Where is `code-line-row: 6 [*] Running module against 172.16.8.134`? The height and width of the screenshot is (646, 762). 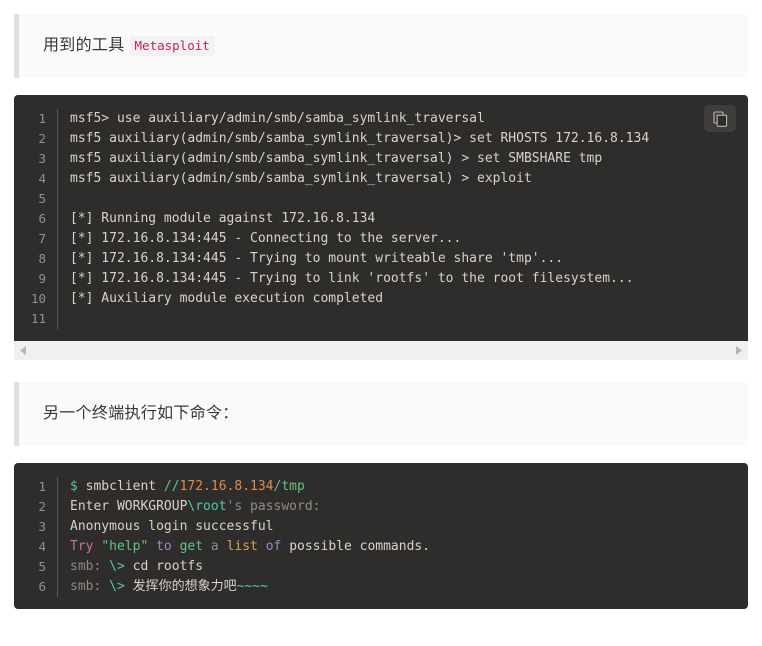 code-line-row: 6 [*] Running module against 172.16.8.134 is located at coordinates (381, 219).